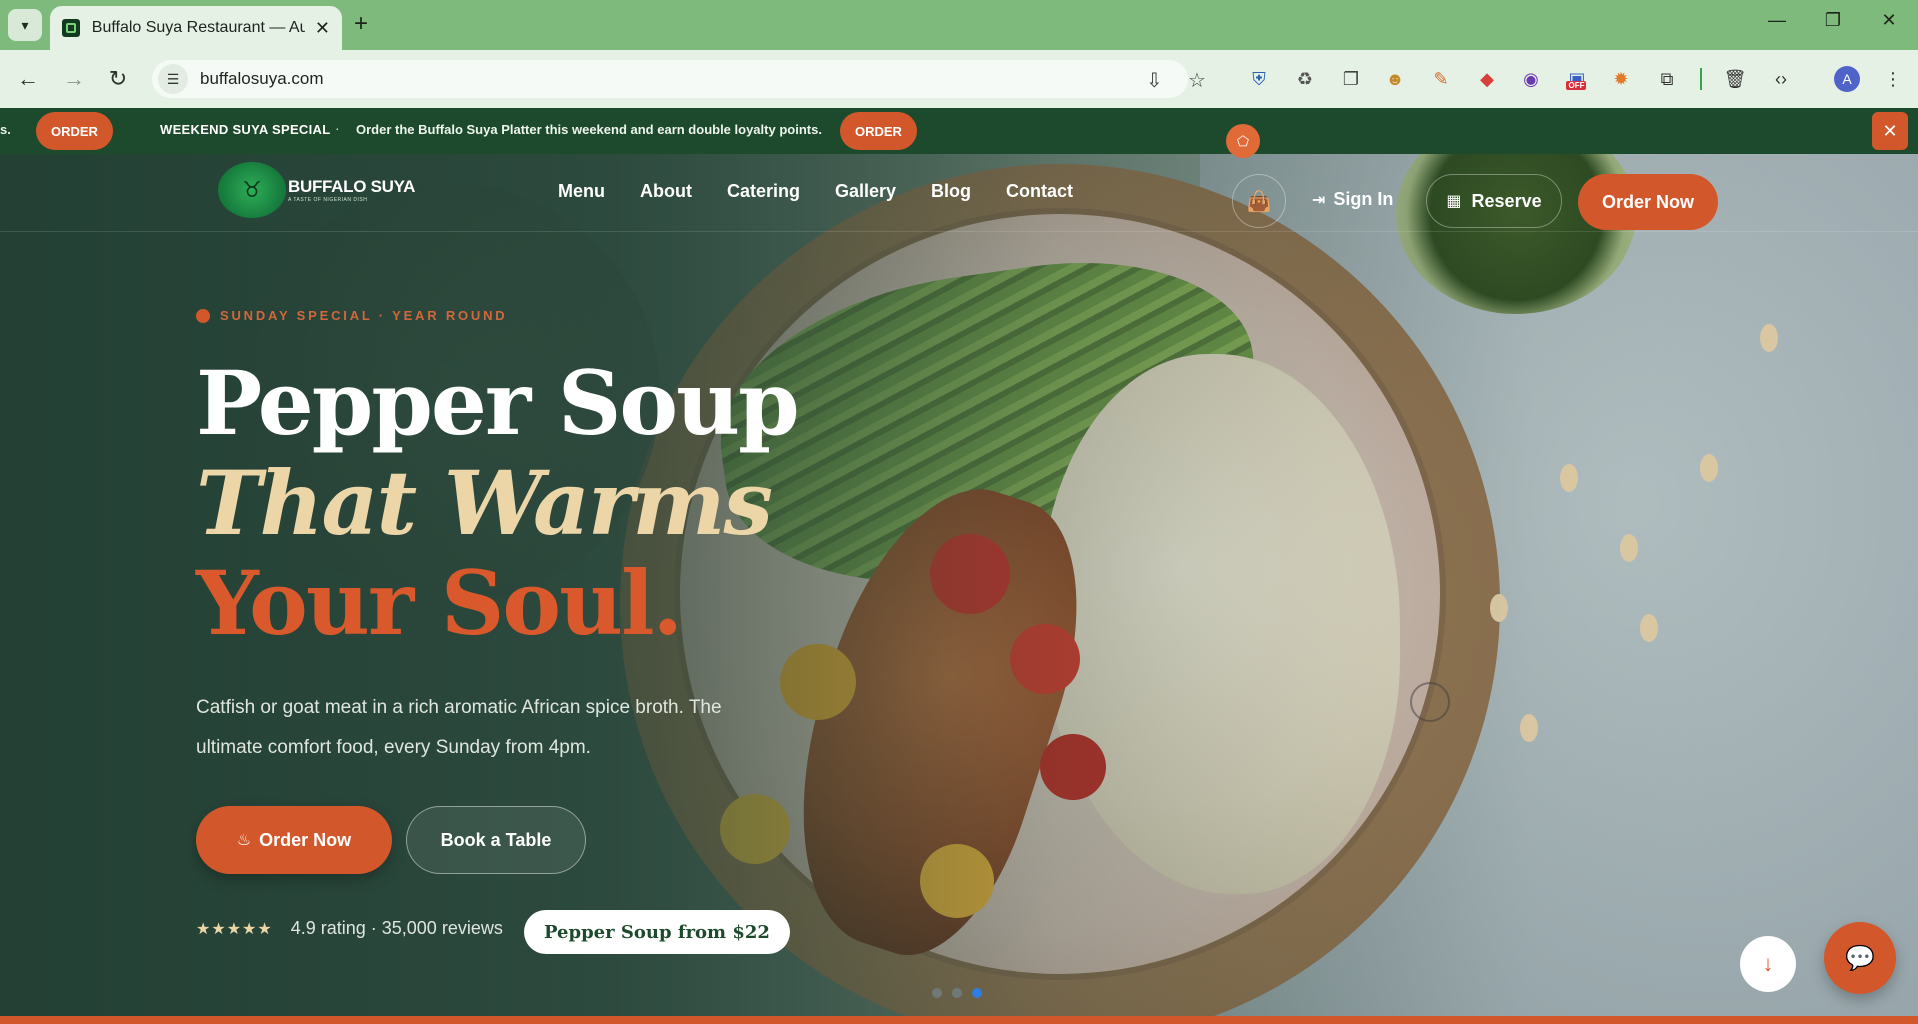 The image size is (1918, 1024). Describe the element at coordinates (305, 839) in the screenshot. I see `hero-order-label: Order Now` at that location.